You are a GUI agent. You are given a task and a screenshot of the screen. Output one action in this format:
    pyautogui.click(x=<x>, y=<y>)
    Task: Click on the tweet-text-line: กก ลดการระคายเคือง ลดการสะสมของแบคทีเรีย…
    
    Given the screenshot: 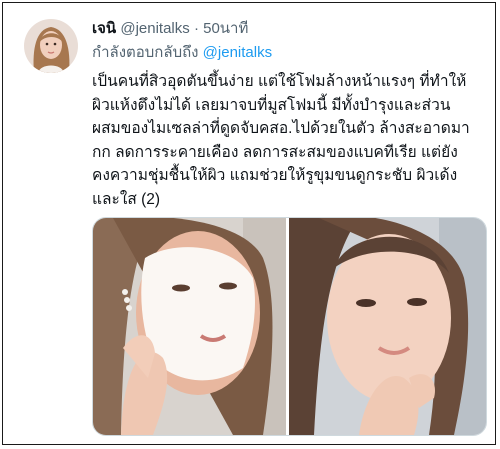 What is the action you would take?
    pyautogui.click(x=275, y=152)
    